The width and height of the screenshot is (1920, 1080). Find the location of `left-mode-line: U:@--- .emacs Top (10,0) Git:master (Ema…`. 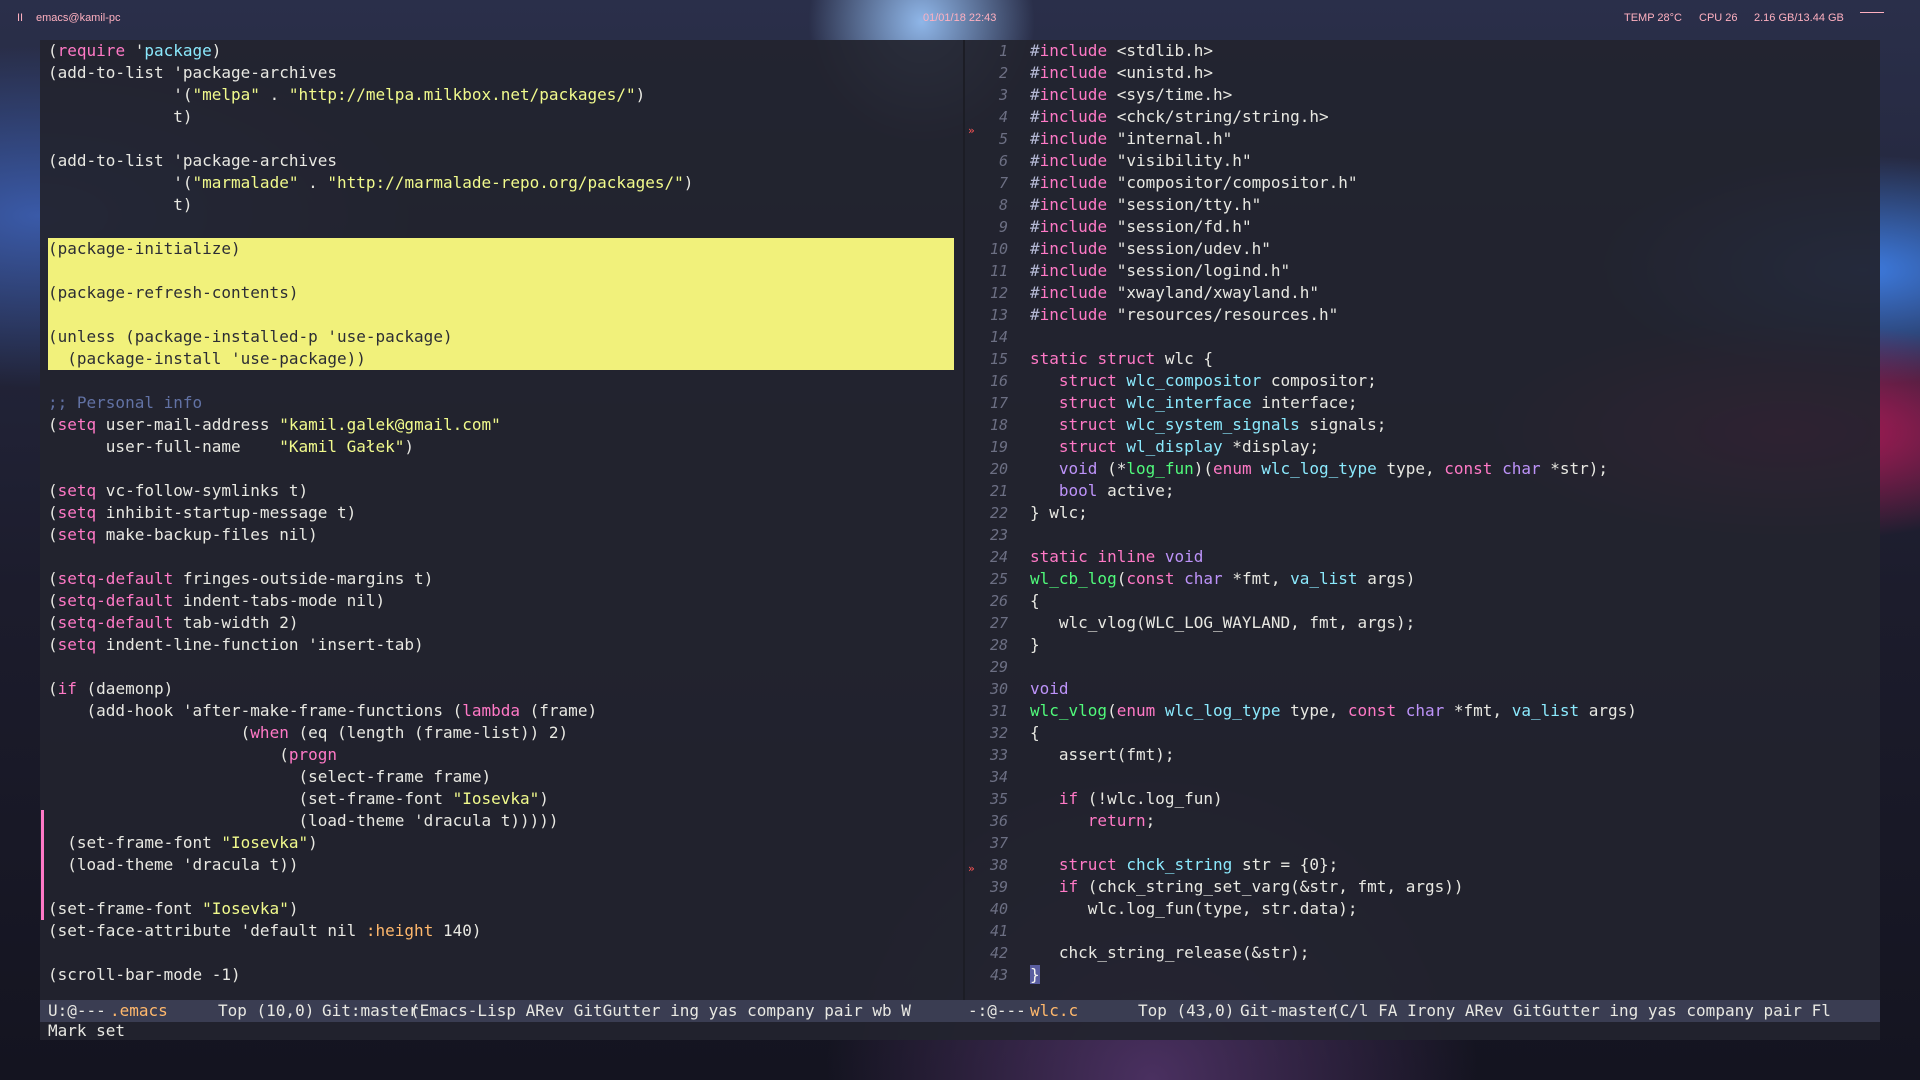

left-mode-line: U:@--- .emacs Top (10,0) Git:master (Ema… is located at coordinates (502, 1011).